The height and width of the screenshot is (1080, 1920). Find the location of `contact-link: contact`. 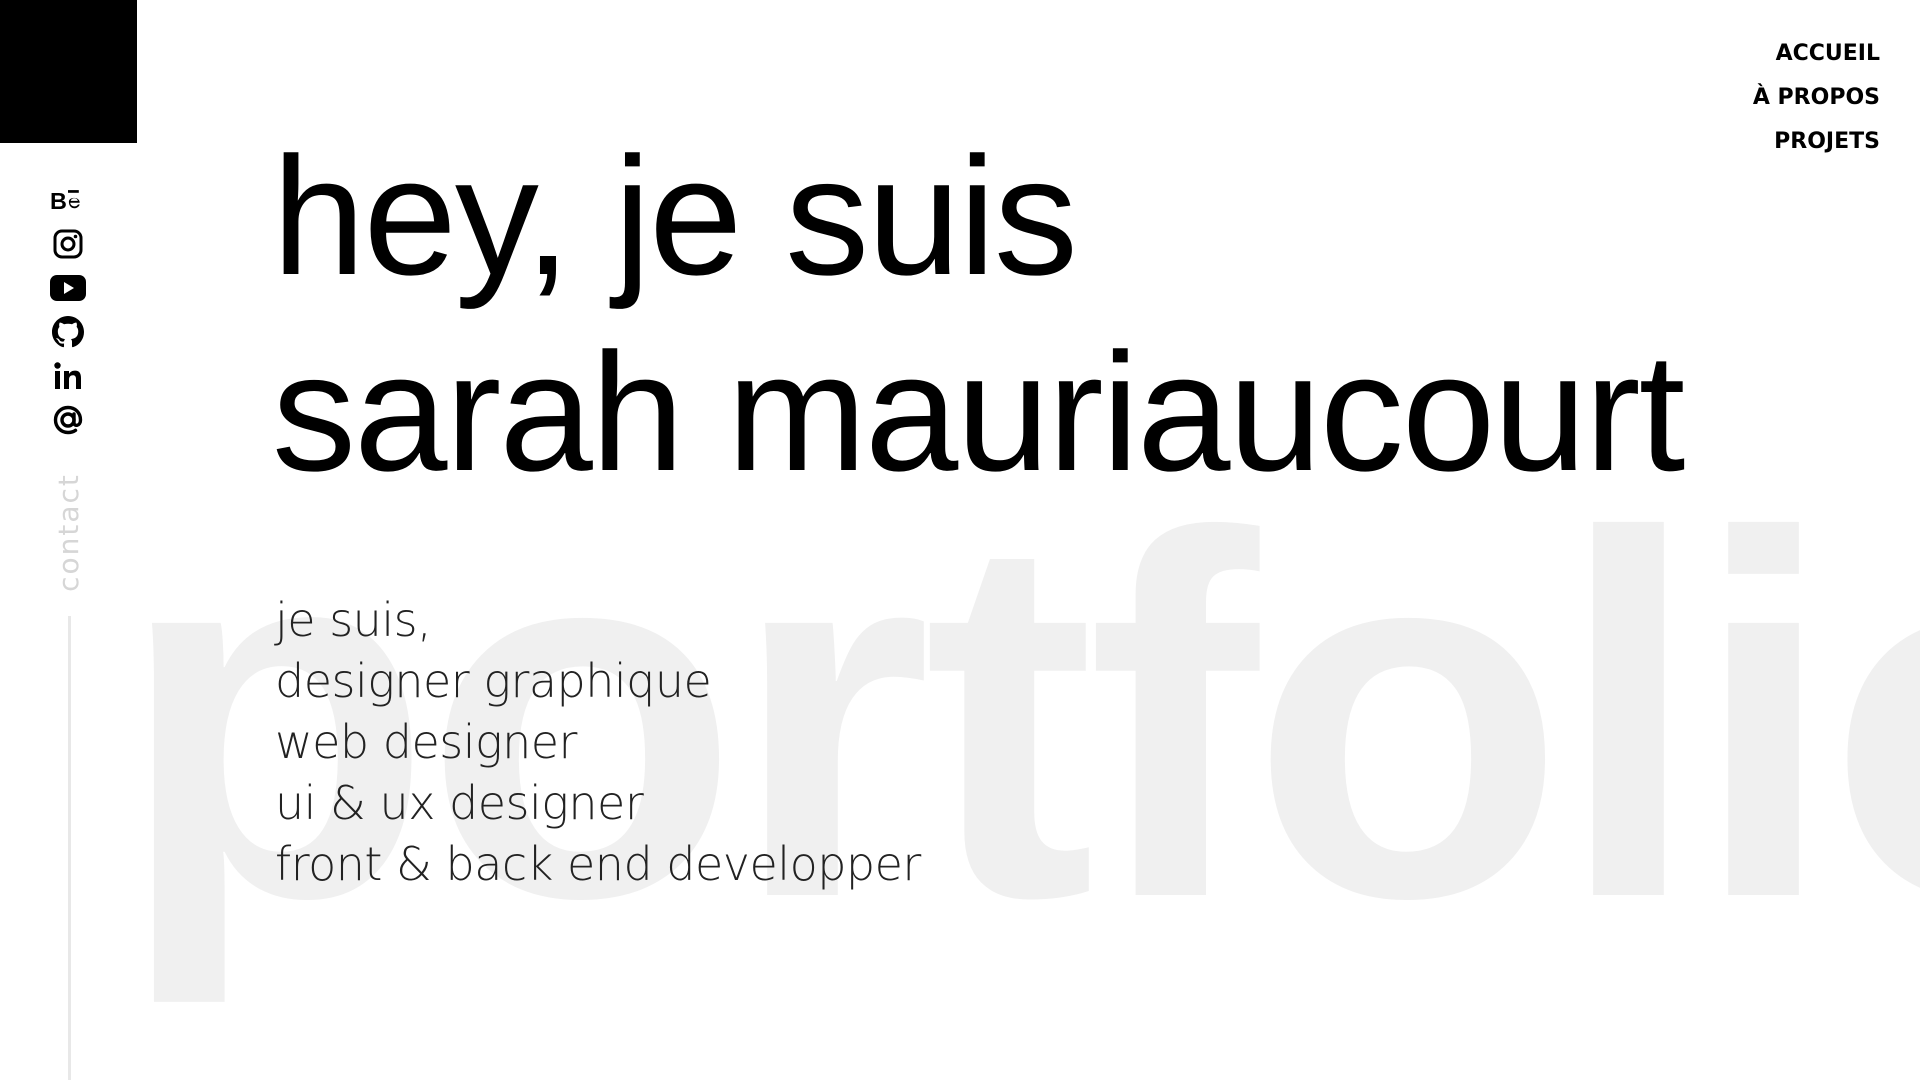

contact-link: contact is located at coordinates (68, 532).